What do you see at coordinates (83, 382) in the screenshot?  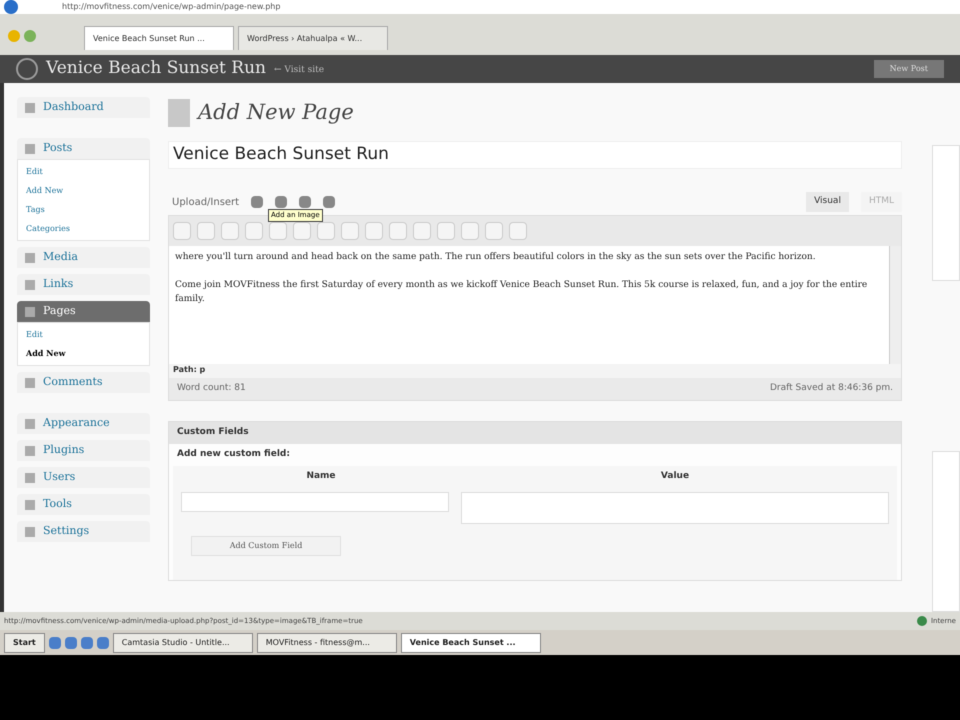 I see `menu-item: Comments` at bounding box center [83, 382].